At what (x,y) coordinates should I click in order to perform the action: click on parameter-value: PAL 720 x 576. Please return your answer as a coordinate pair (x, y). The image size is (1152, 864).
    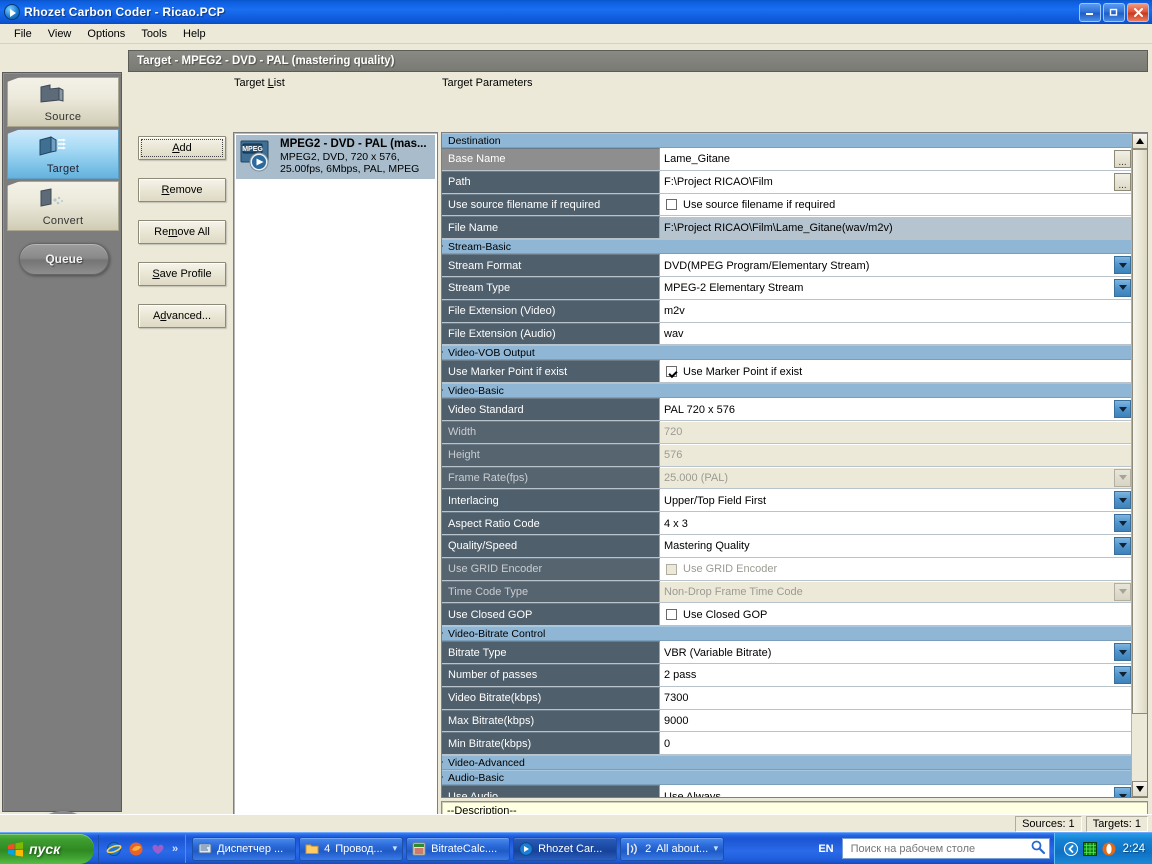
    Looking at the image, I should click on (896, 409).